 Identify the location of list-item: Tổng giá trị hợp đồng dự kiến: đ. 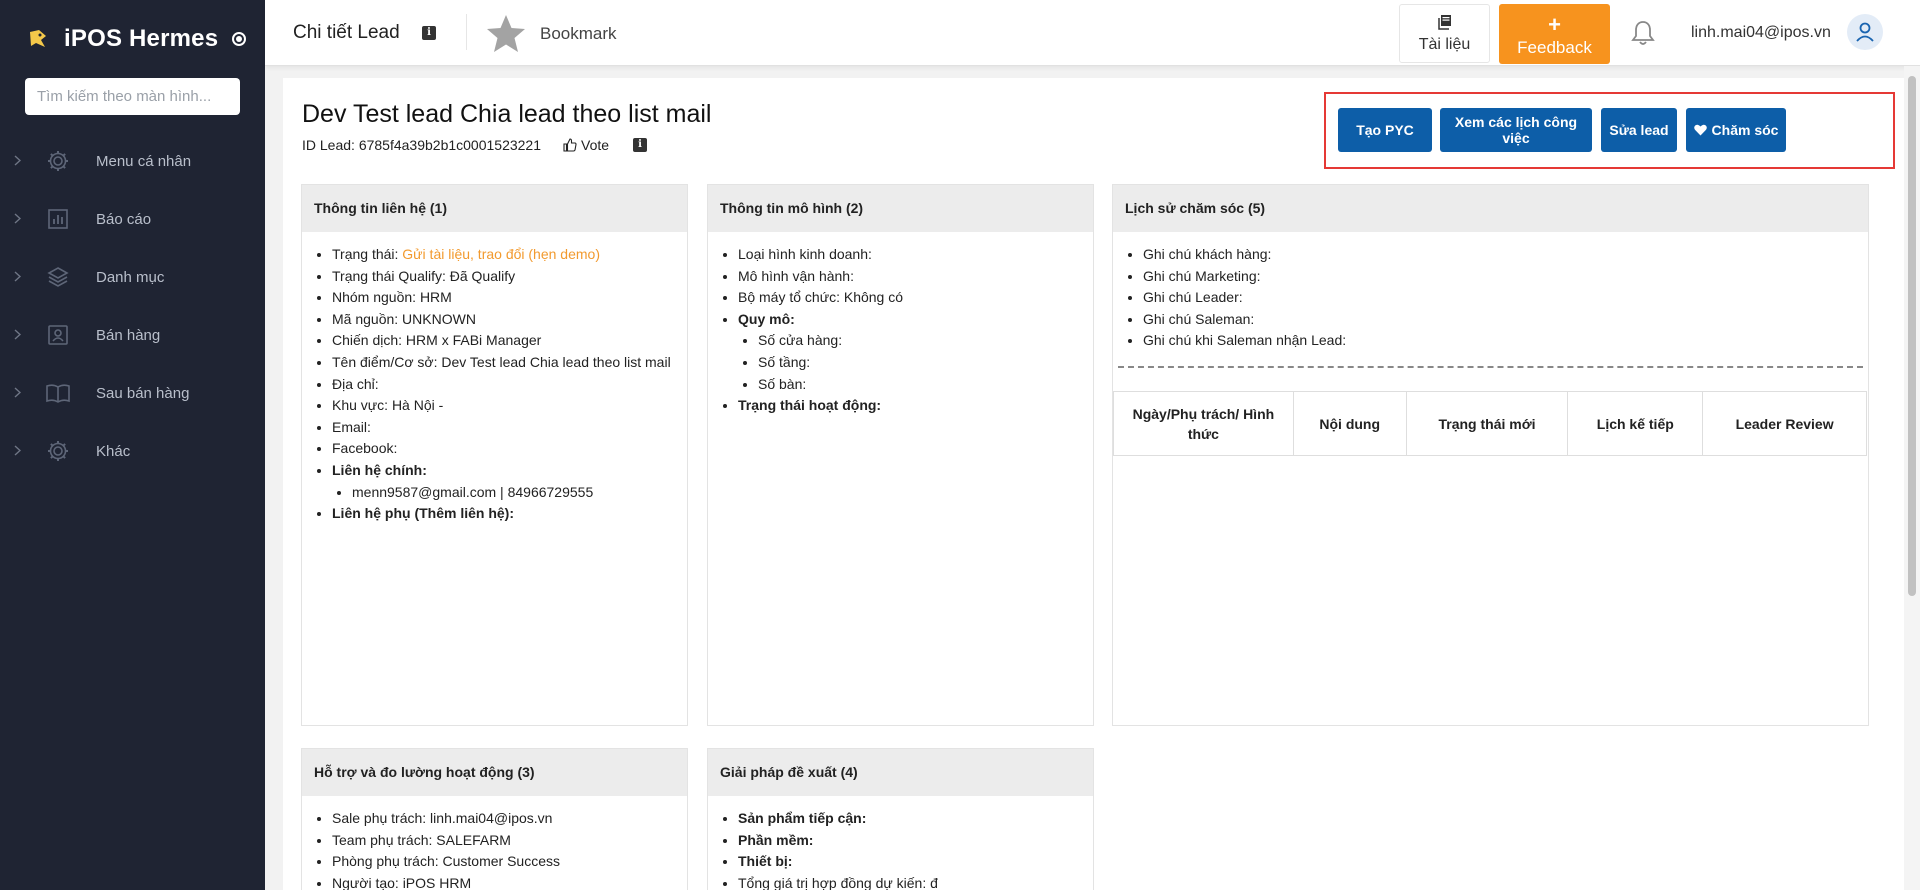
(909, 881).